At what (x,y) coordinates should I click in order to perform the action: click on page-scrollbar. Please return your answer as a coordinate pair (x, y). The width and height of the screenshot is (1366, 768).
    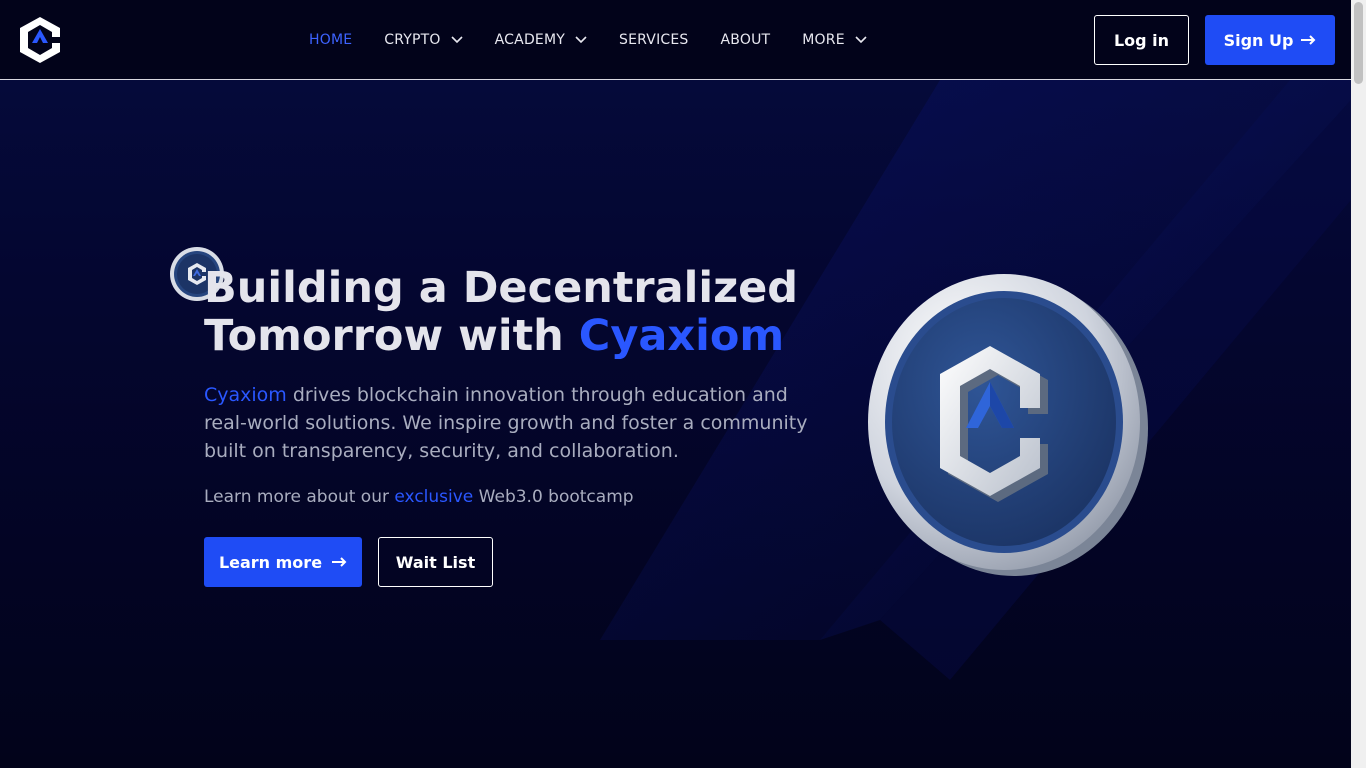
    Looking at the image, I should click on (1358, 384).